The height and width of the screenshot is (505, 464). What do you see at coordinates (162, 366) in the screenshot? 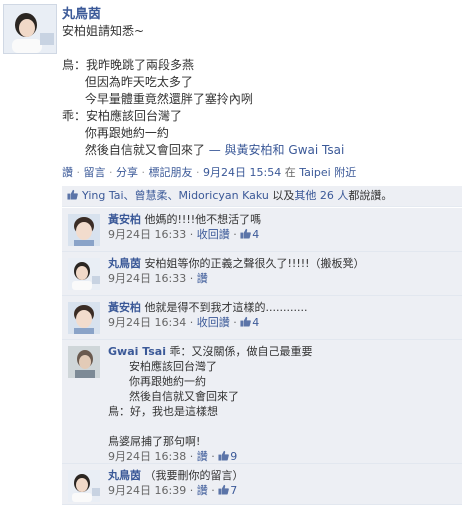
I see `comment-text-line: 安柏應該回台灣了` at bounding box center [162, 366].